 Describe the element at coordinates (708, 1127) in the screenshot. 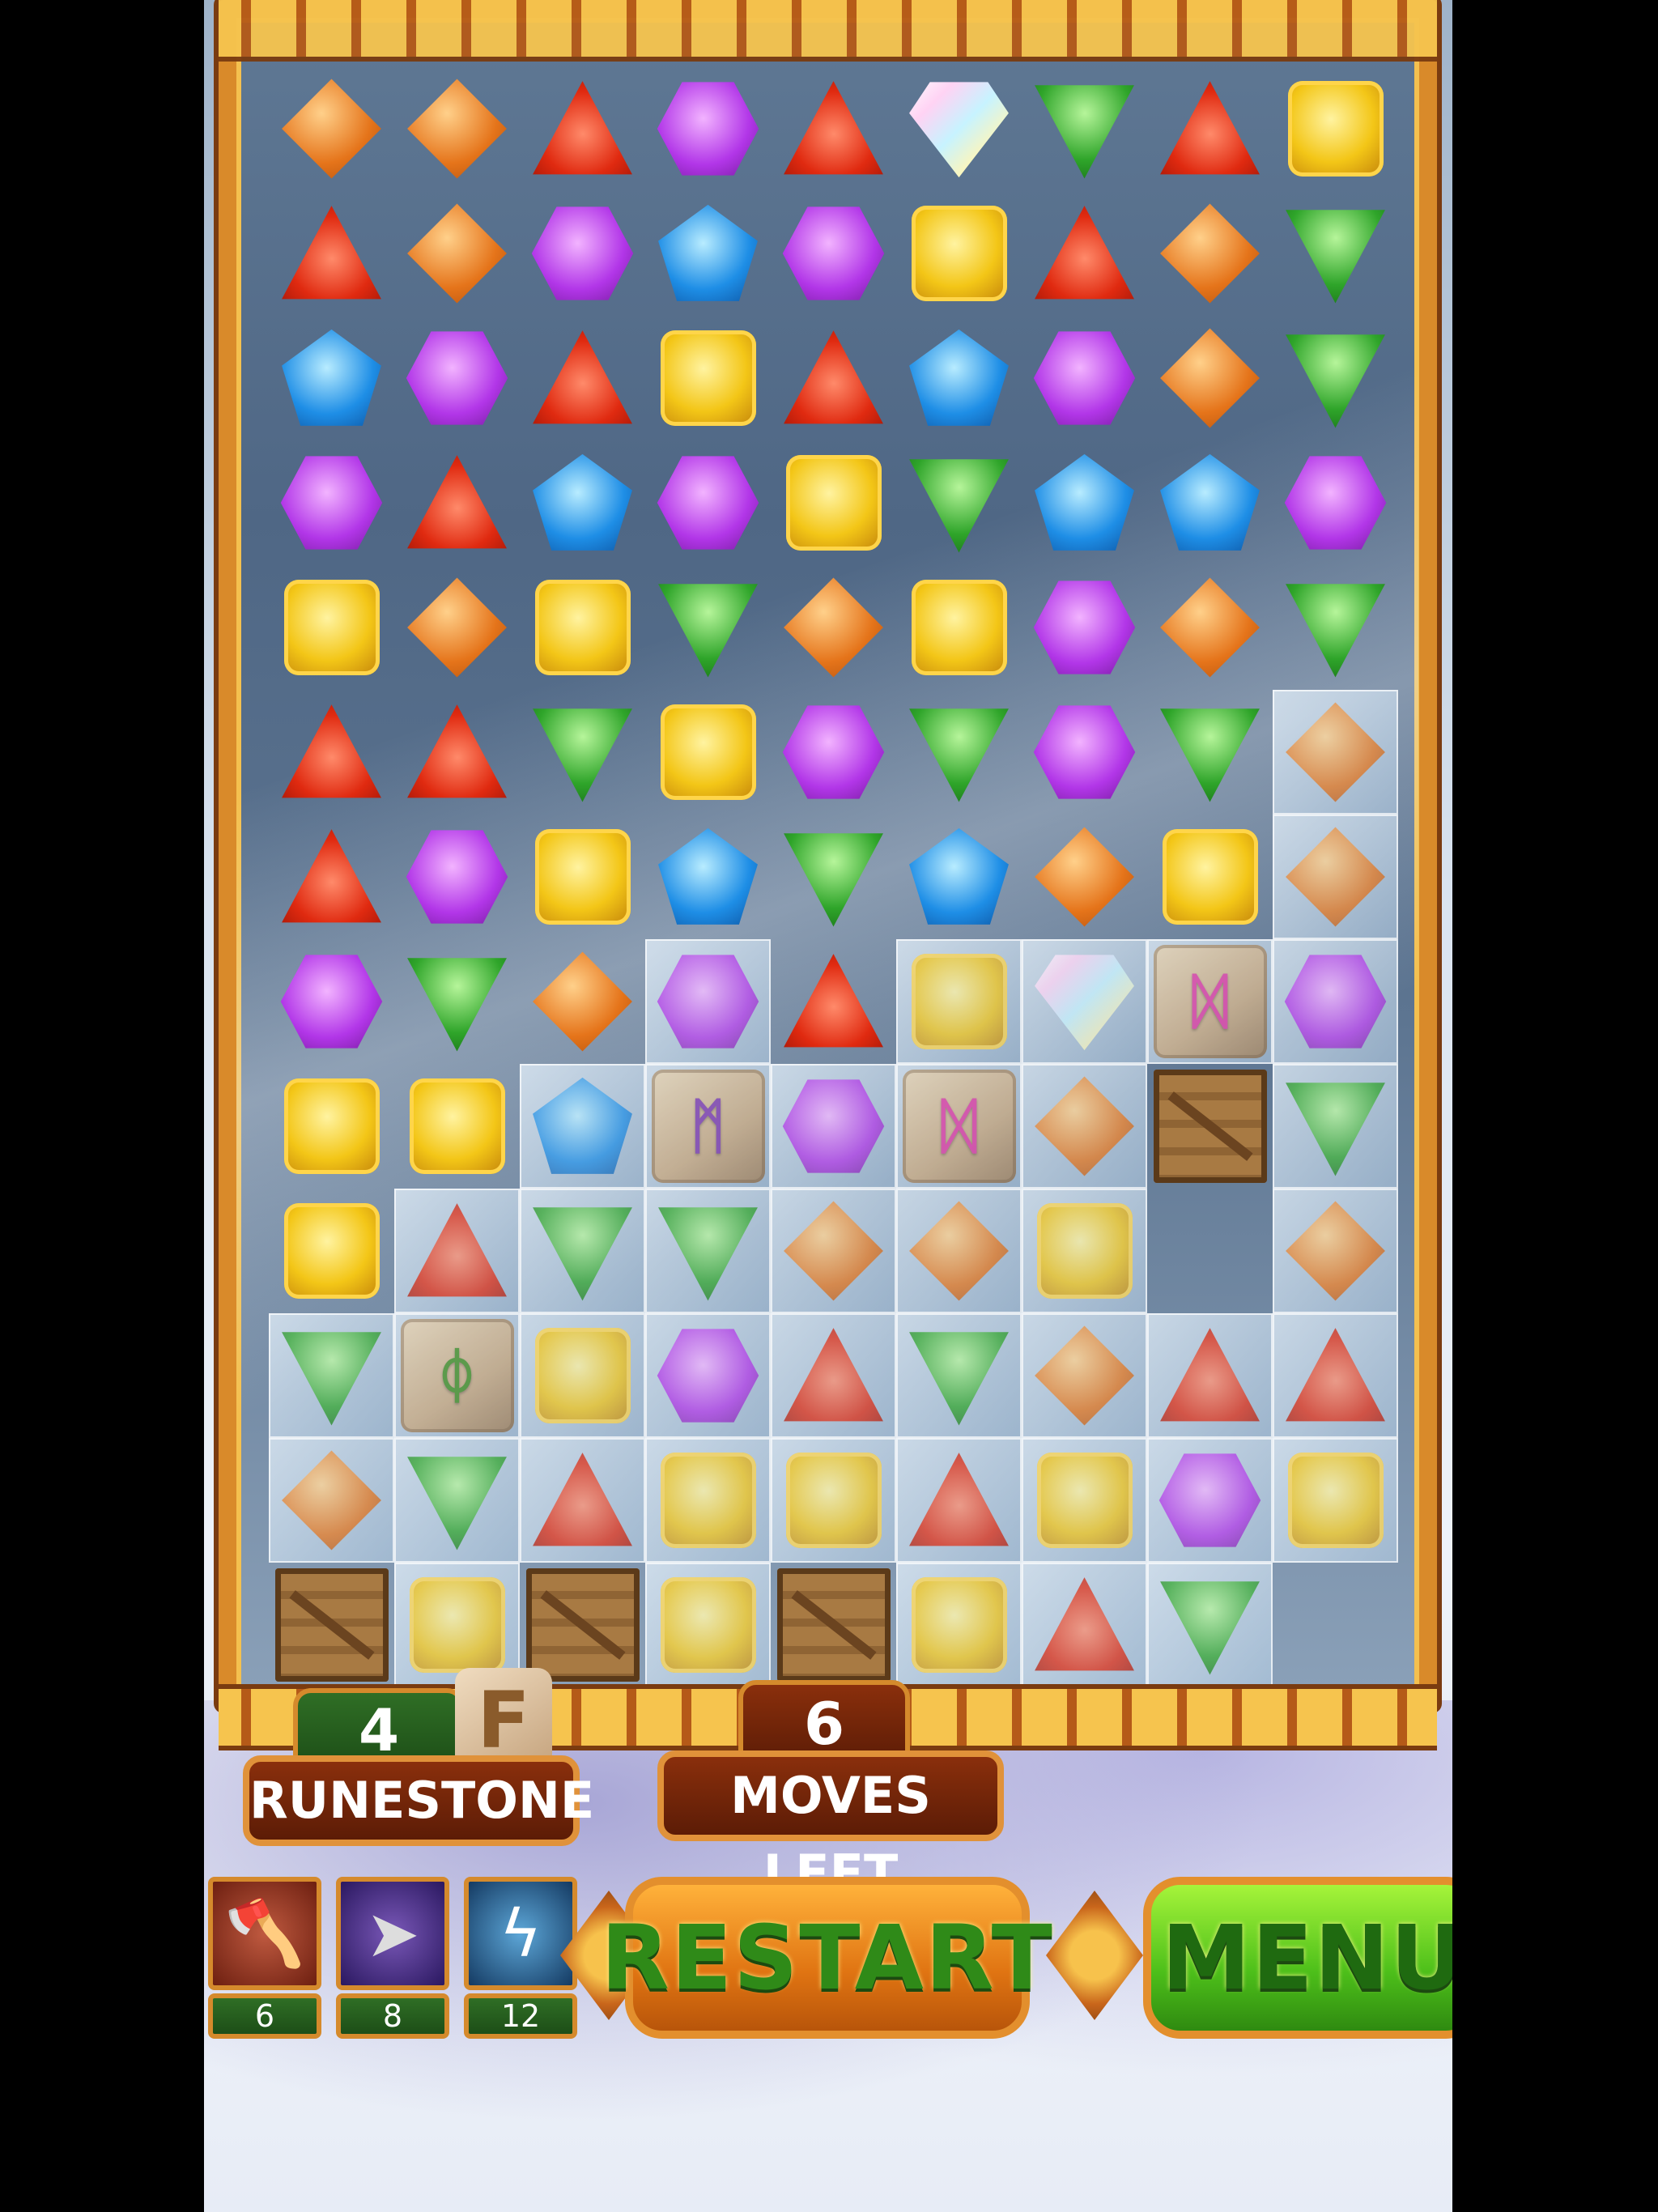

I see `ice-cell: ᛗ` at that location.